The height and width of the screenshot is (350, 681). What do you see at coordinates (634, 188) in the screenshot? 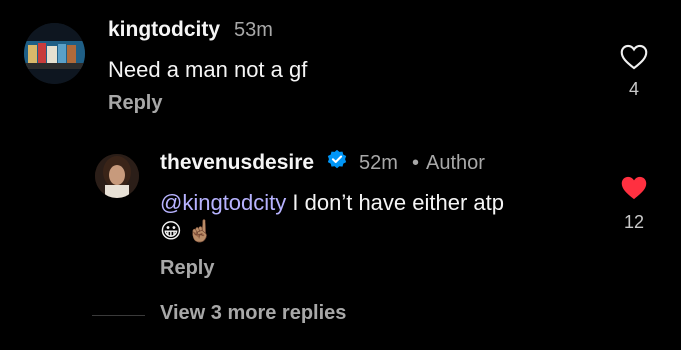
I see `like-heart-filled-icon` at bounding box center [634, 188].